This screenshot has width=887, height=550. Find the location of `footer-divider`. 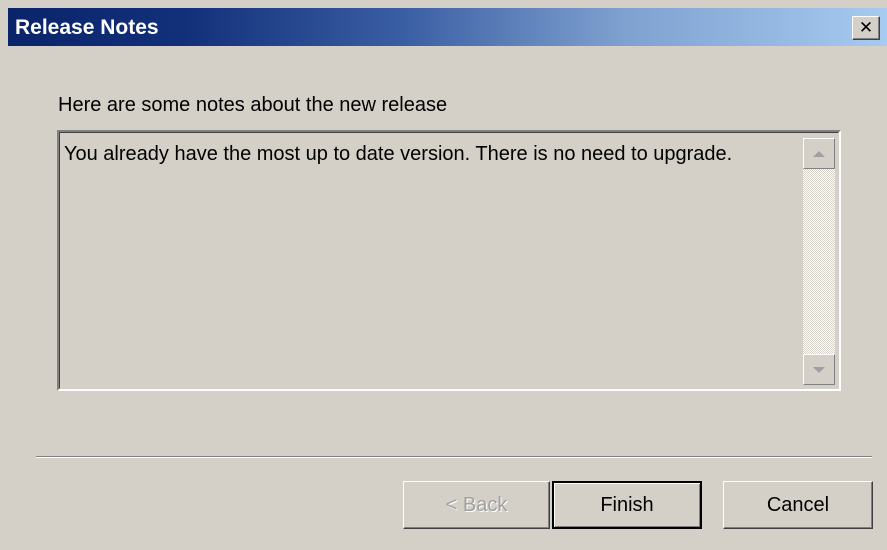

footer-divider is located at coordinates (454, 457).